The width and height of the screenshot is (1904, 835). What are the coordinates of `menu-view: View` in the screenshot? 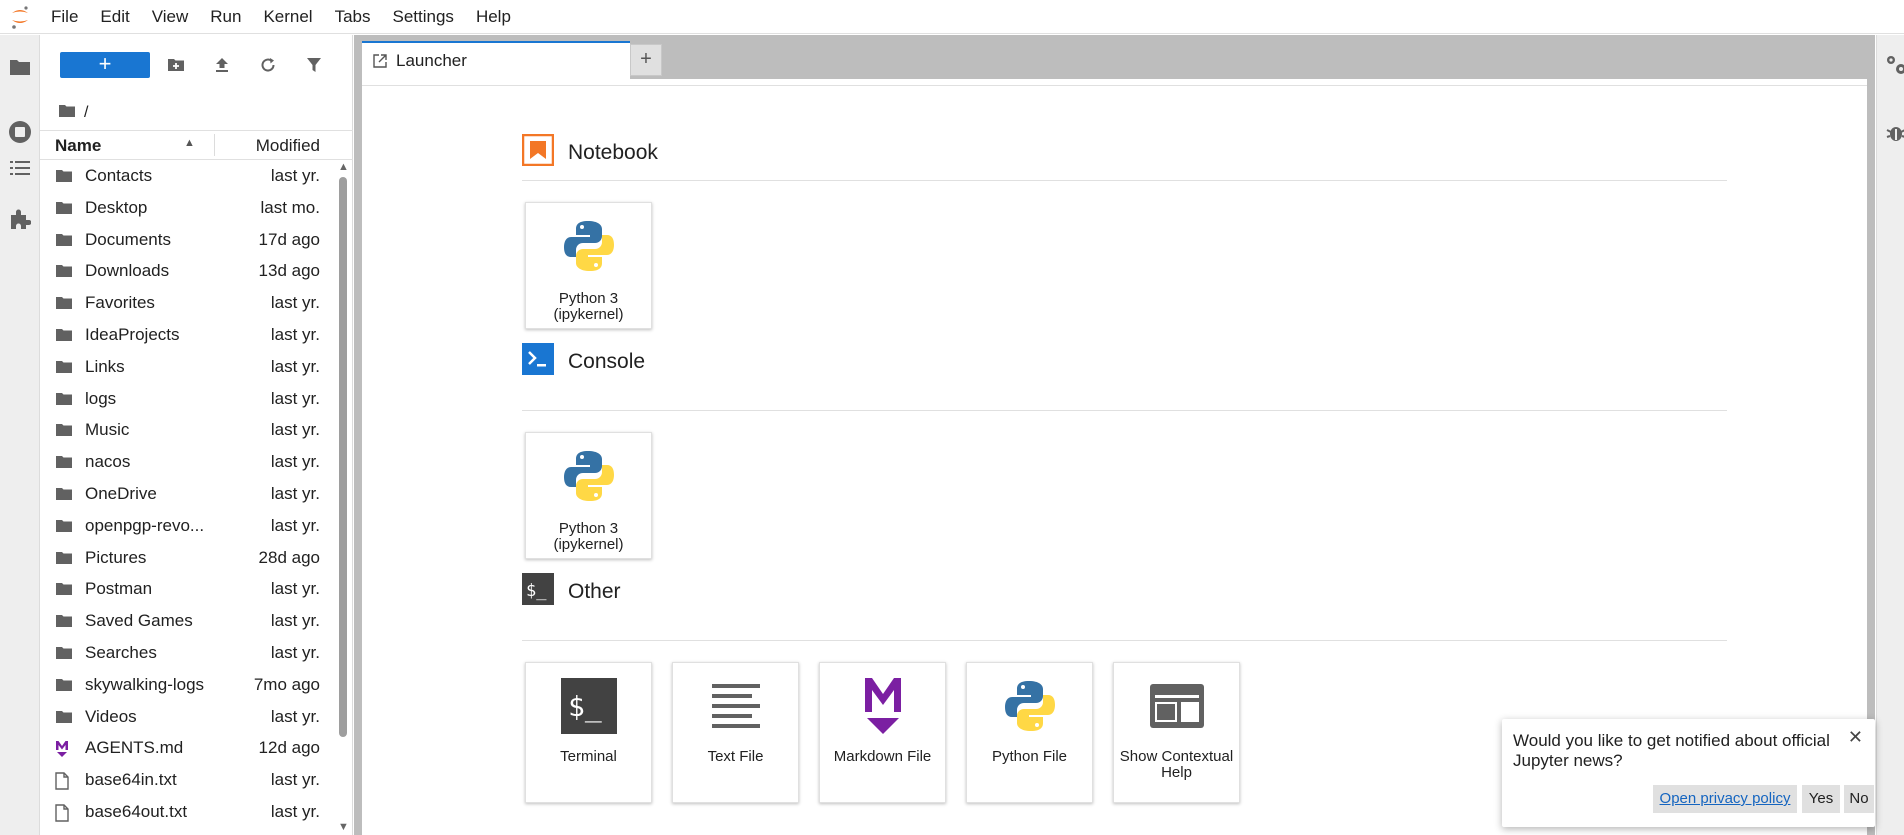 It's located at (170, 17).